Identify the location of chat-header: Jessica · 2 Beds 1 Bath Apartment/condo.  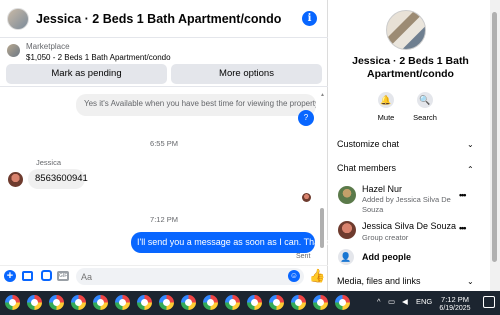
(164, 19).